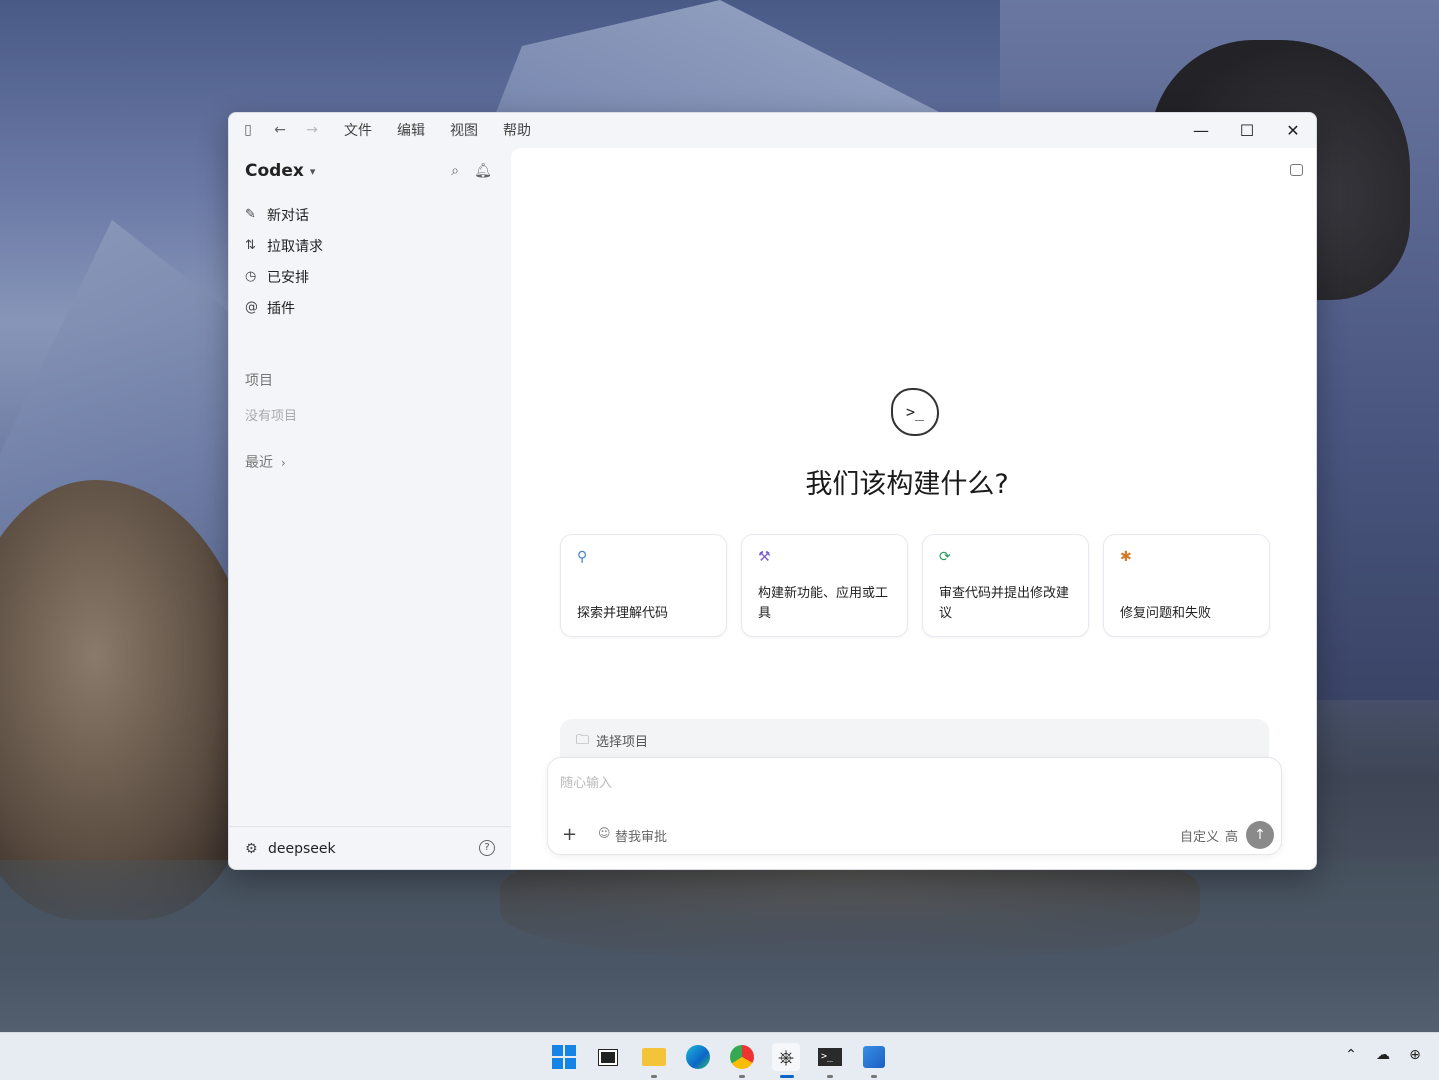 Image resolution: width=1439 pixels, height=1080 pixels. What do you see at coordinates (251, 307) in the screenshot?
I see `at-icon: @` at bounding box center [251, 307].